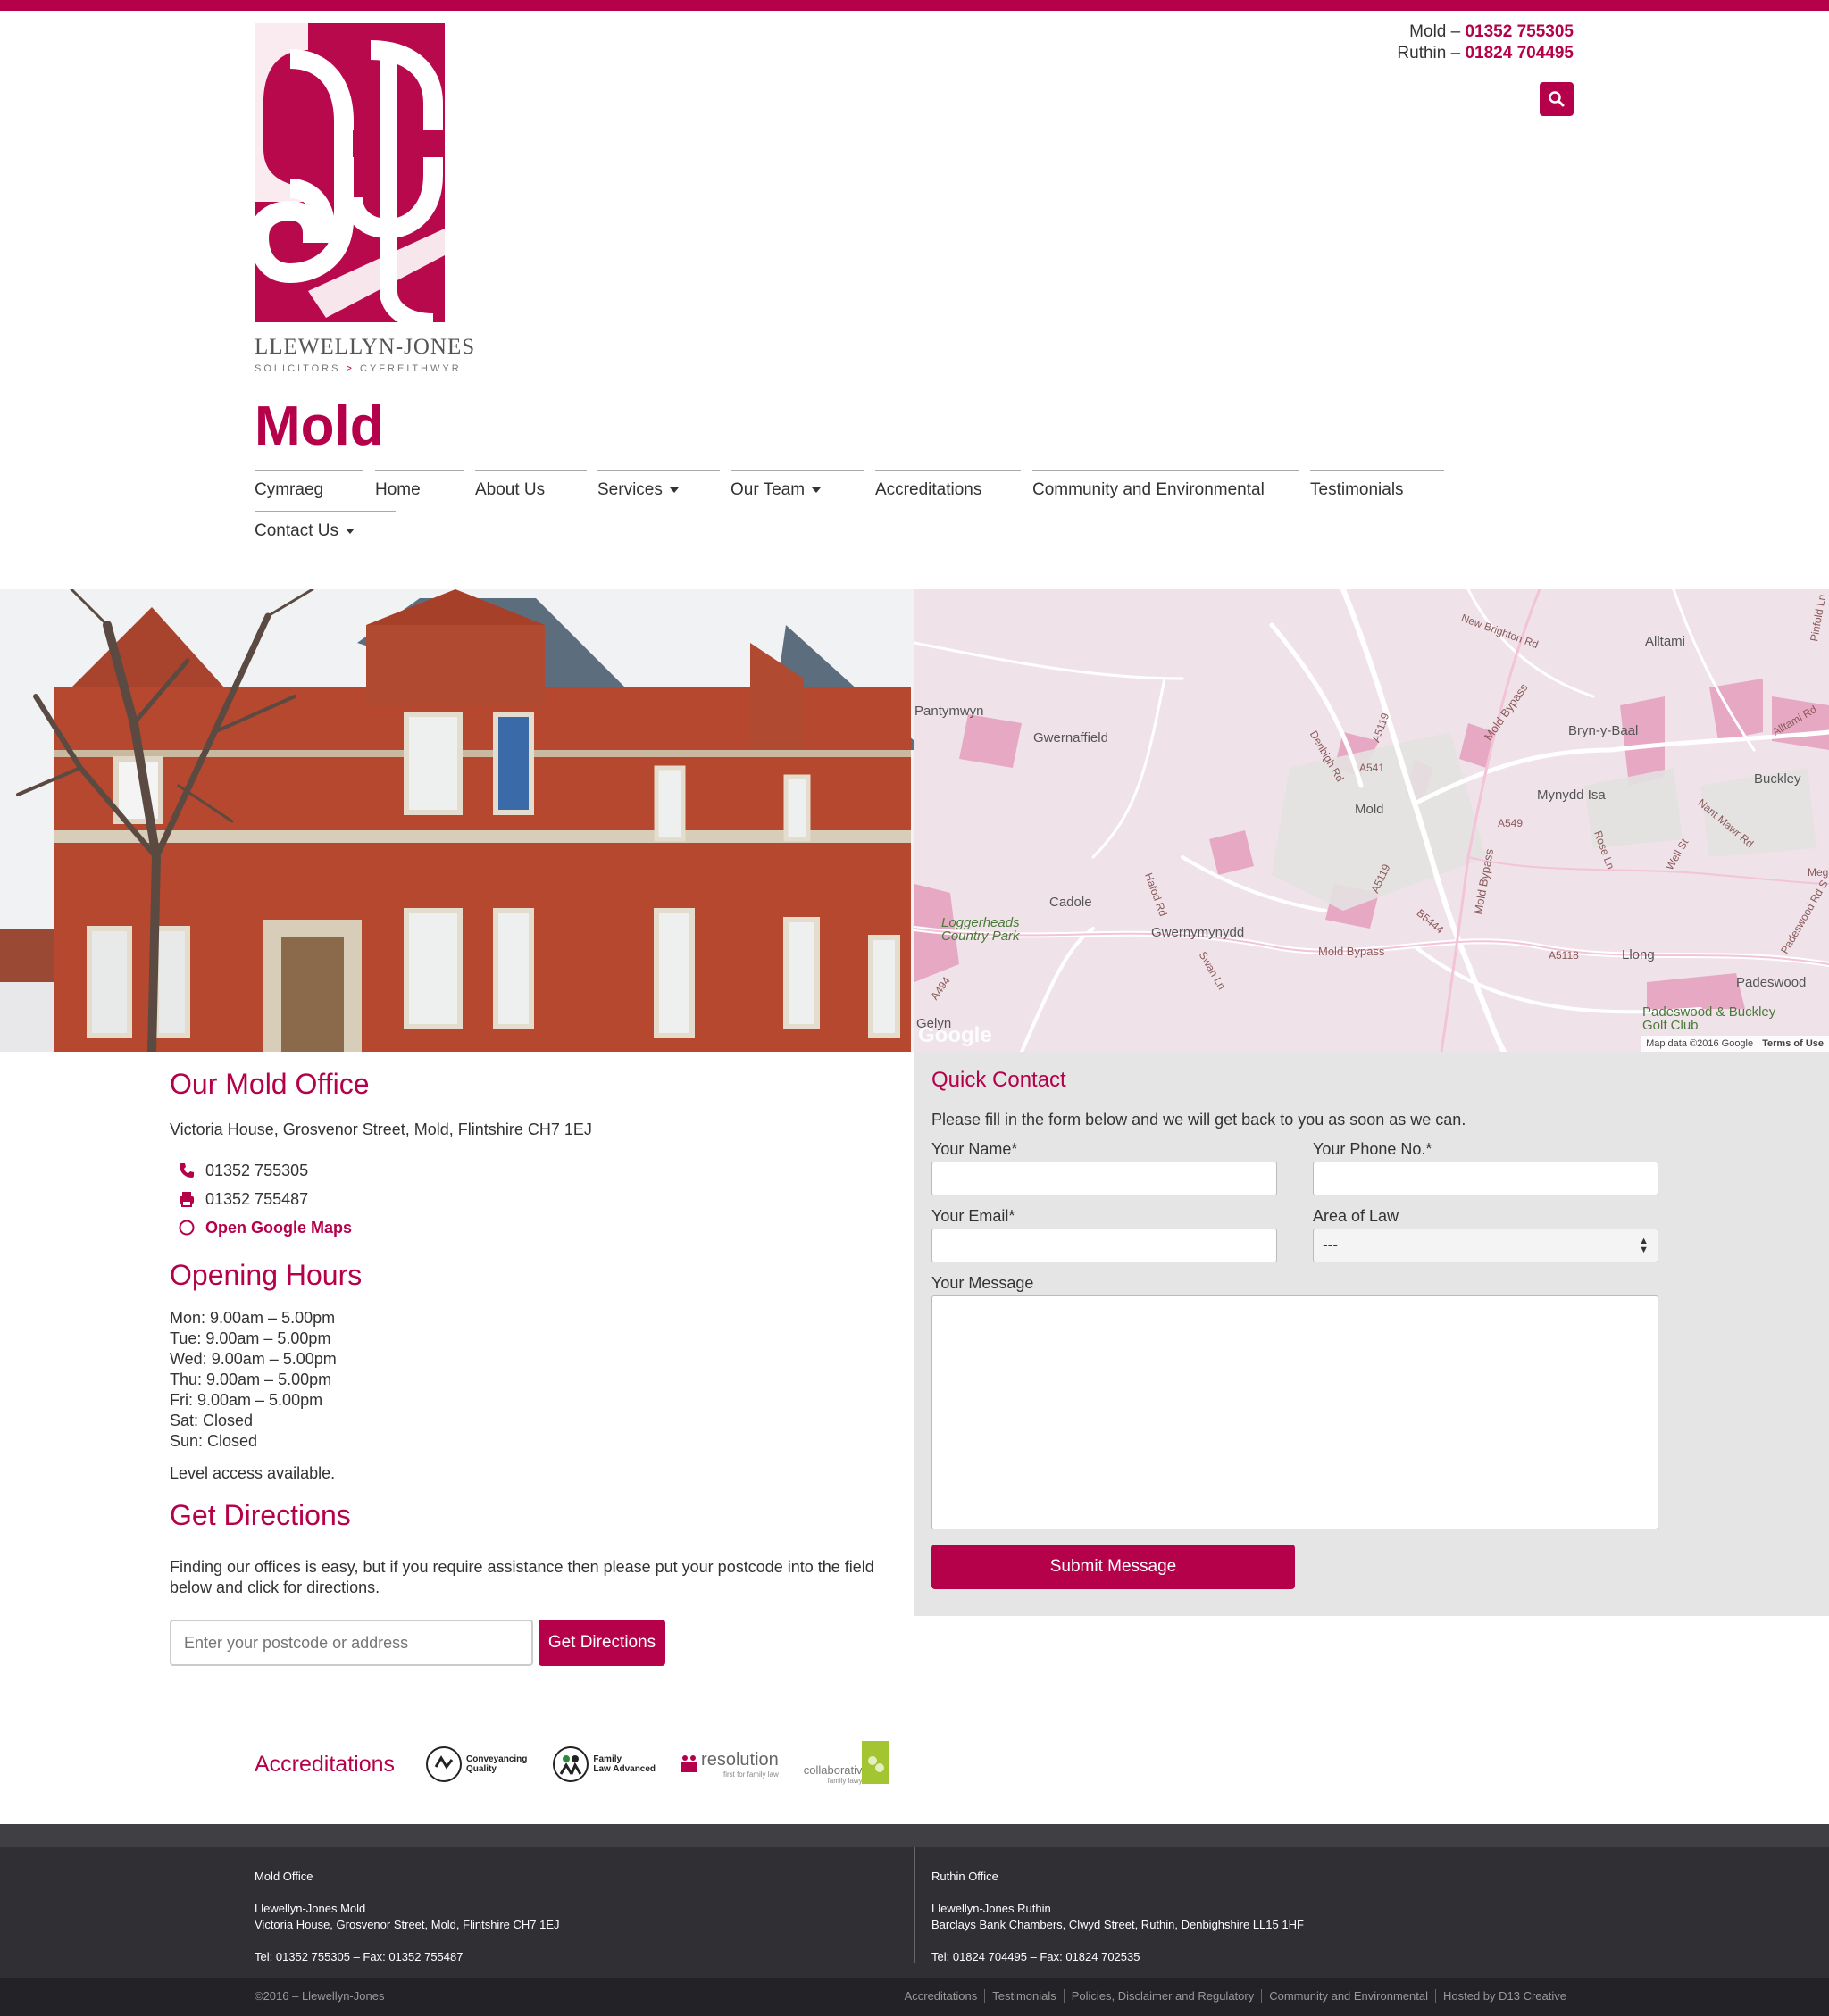 Image resolution: width=1829 pixels, height=2016 pixels. What do you see at coordinates (1504, 1996) in the screenshot?
I see `footer-link-hosted-by: Hosted by D13 Creative` at bounding box center [1504, 1996].